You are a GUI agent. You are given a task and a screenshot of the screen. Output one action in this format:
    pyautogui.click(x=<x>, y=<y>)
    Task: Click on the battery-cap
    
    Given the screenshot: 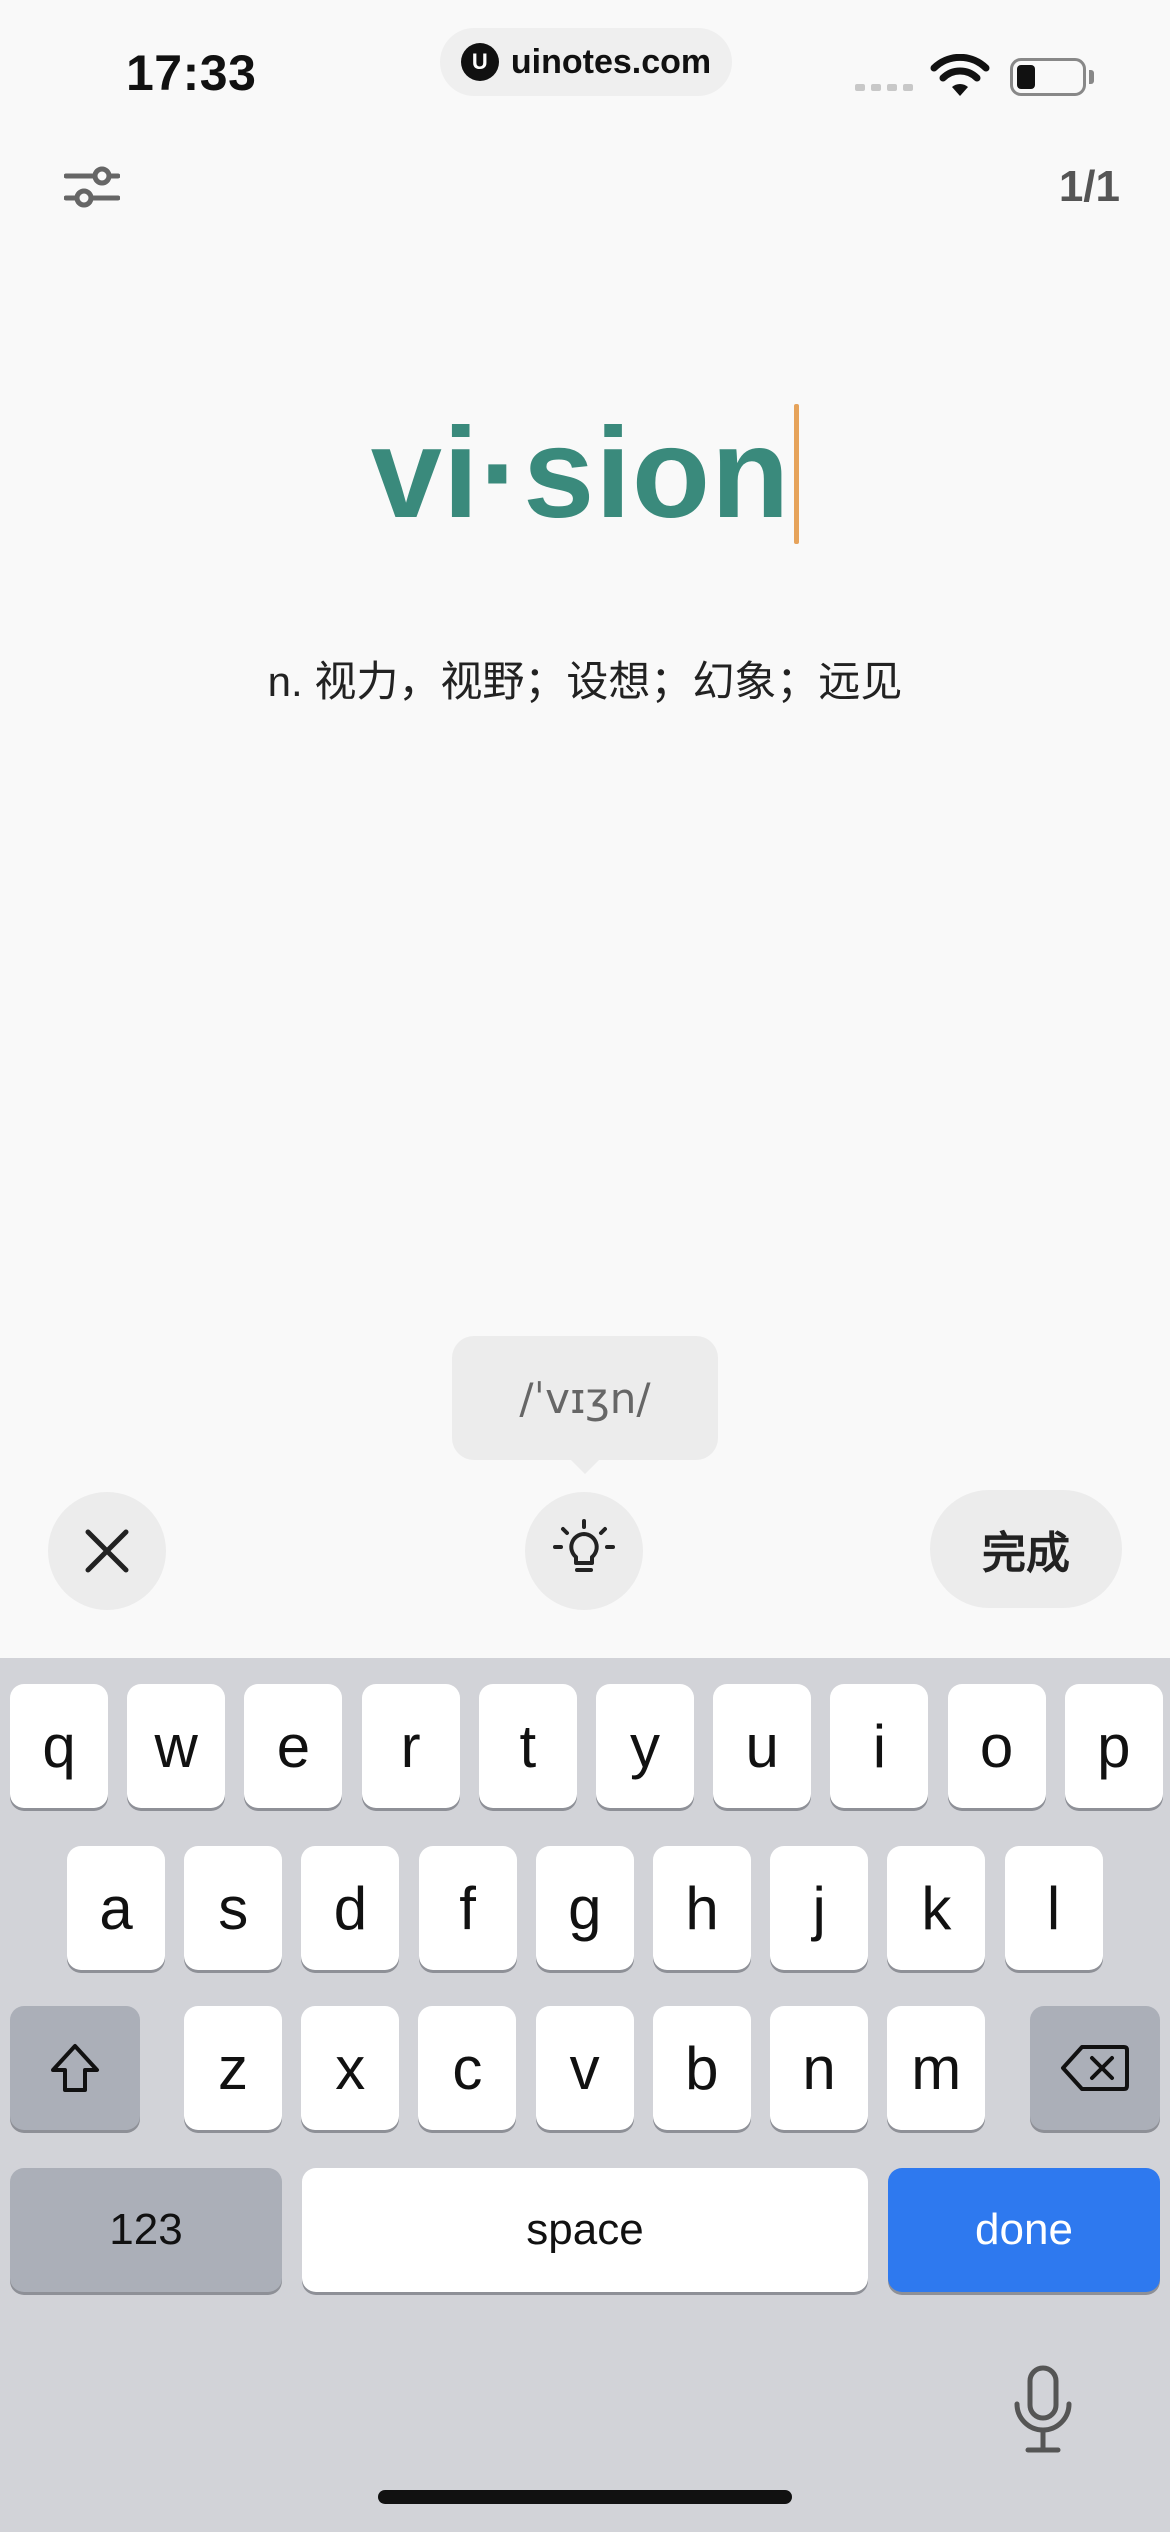 What is the action you would take?
    pyautogui.click(x=1091, y=77)
    